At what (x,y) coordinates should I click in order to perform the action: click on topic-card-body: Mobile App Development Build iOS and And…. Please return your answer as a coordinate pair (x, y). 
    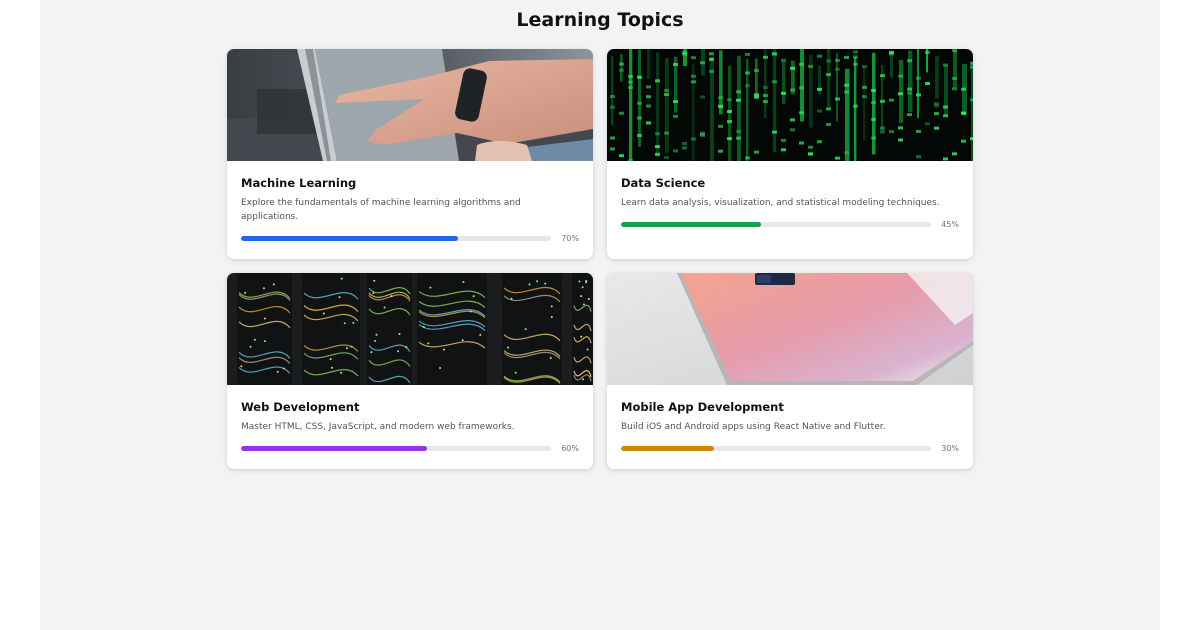
    Looking at the image, I should click on (790, 427).